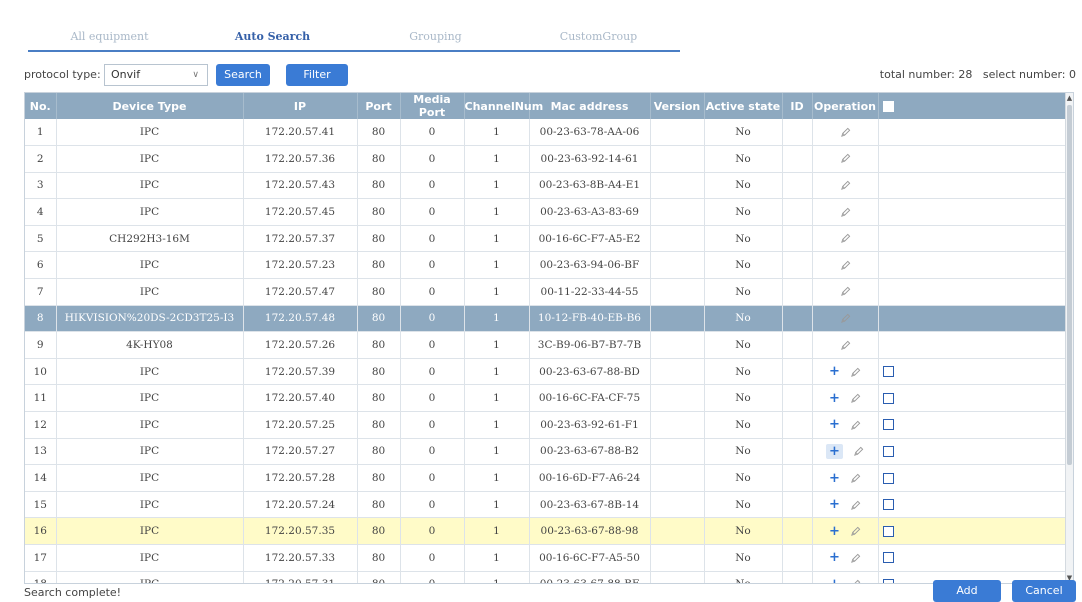  Describe the element at coordinates (435, 37) in the screenshot. I see `tab-grouping: Grouping` at that location.